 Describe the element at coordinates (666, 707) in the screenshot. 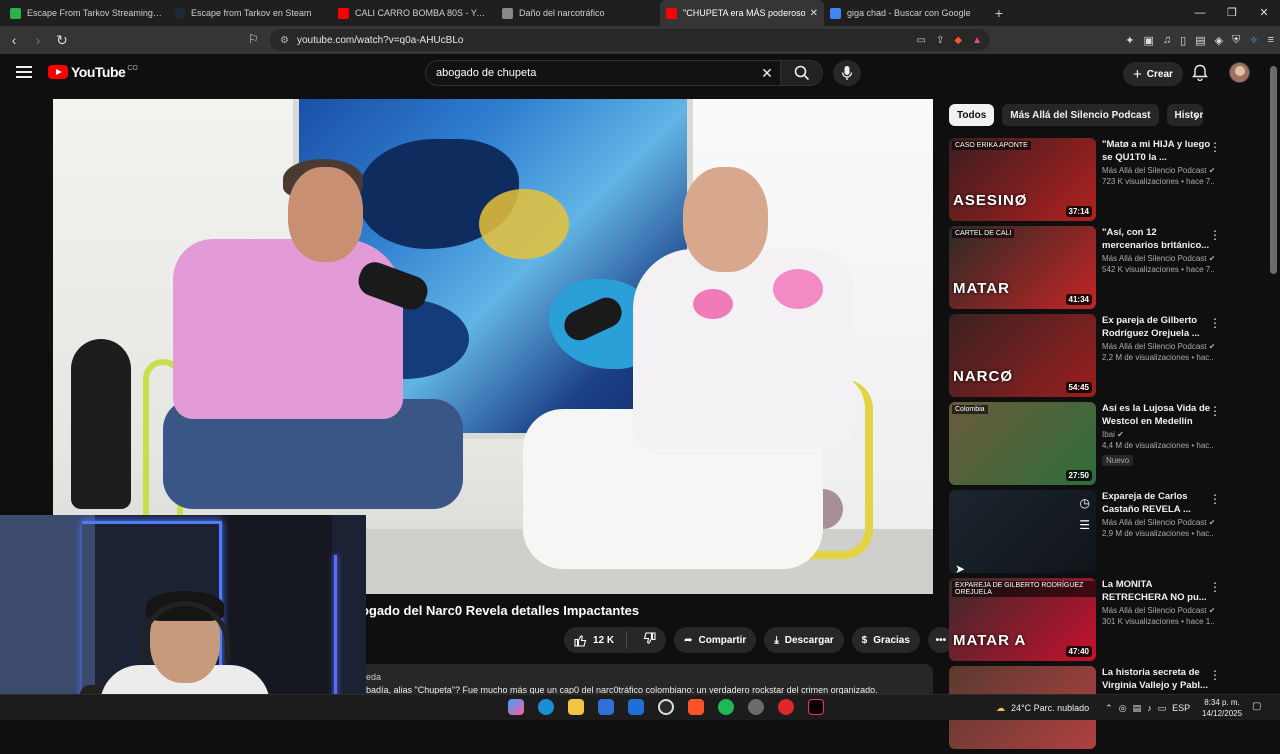

I see `obs-icon` at that location.